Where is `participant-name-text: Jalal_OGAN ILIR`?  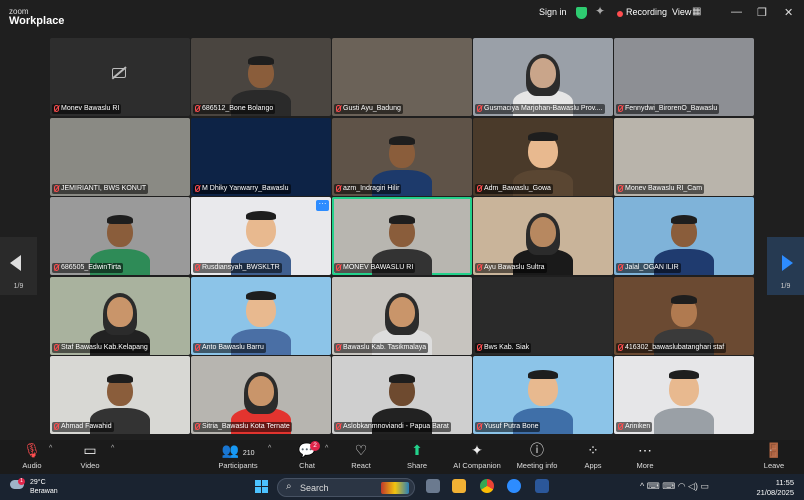 participant-name-text: Jalal_OGAN ILIR is located at coordinates (652, 267).